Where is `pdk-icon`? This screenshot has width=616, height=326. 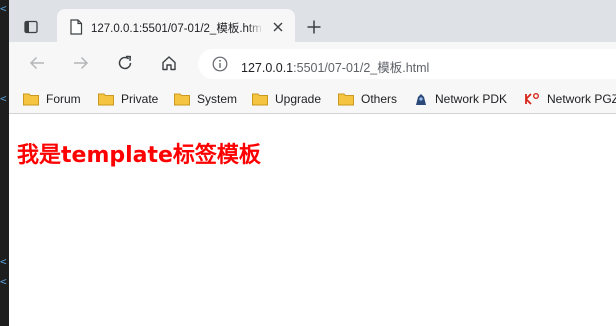
pdk-icon is located at coordinates (421, 99).